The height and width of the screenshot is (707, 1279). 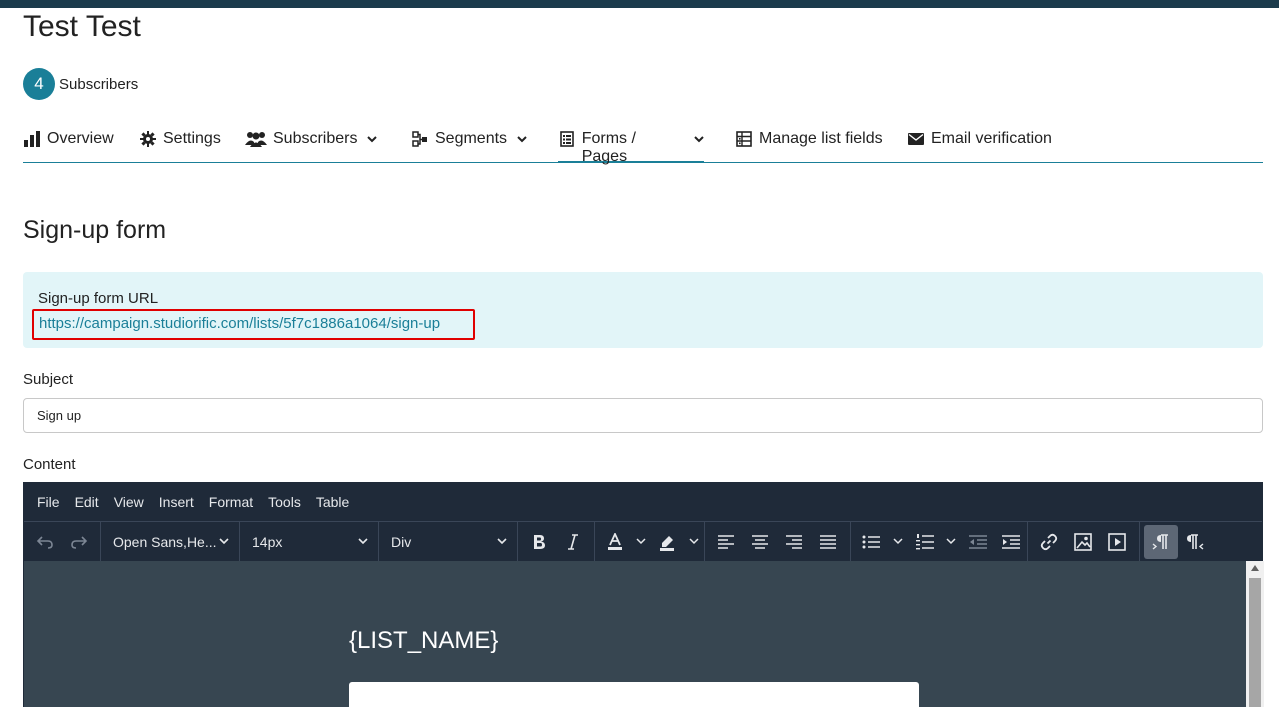 I want to click on tab-overview: Overview, so click(x=68, y=144).